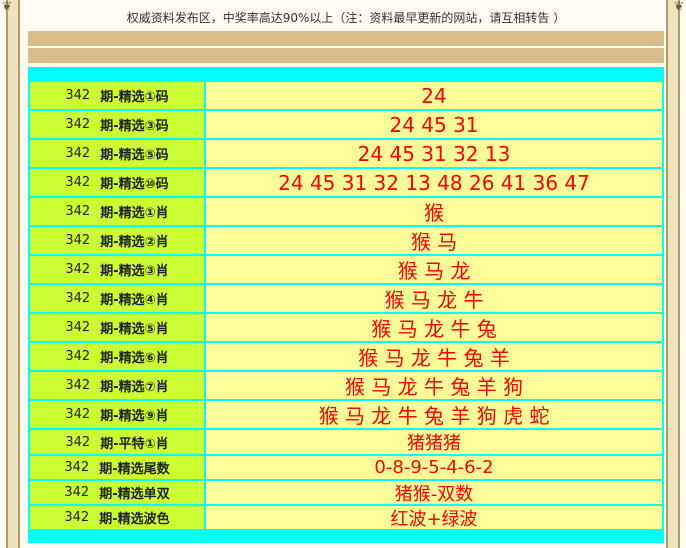  What do you see at coordinates (134, 416) in the screenshot?
I see `category-name: 期-精选⑨肖` at bounding box center [134, 416].